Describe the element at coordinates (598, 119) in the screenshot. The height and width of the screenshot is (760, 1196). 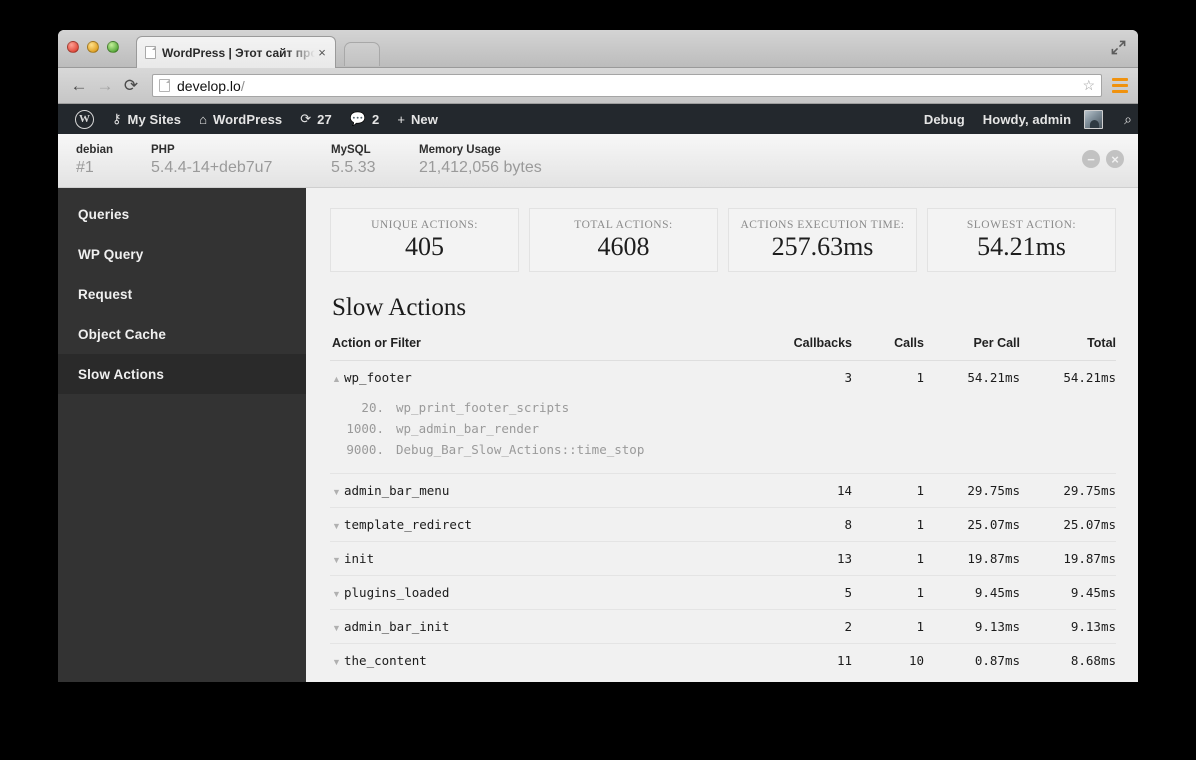
I see `wp-admin-bar: W ⚷ My Sites ⌂ WordPress ⟳ 27 💬 2 + New` at that location.